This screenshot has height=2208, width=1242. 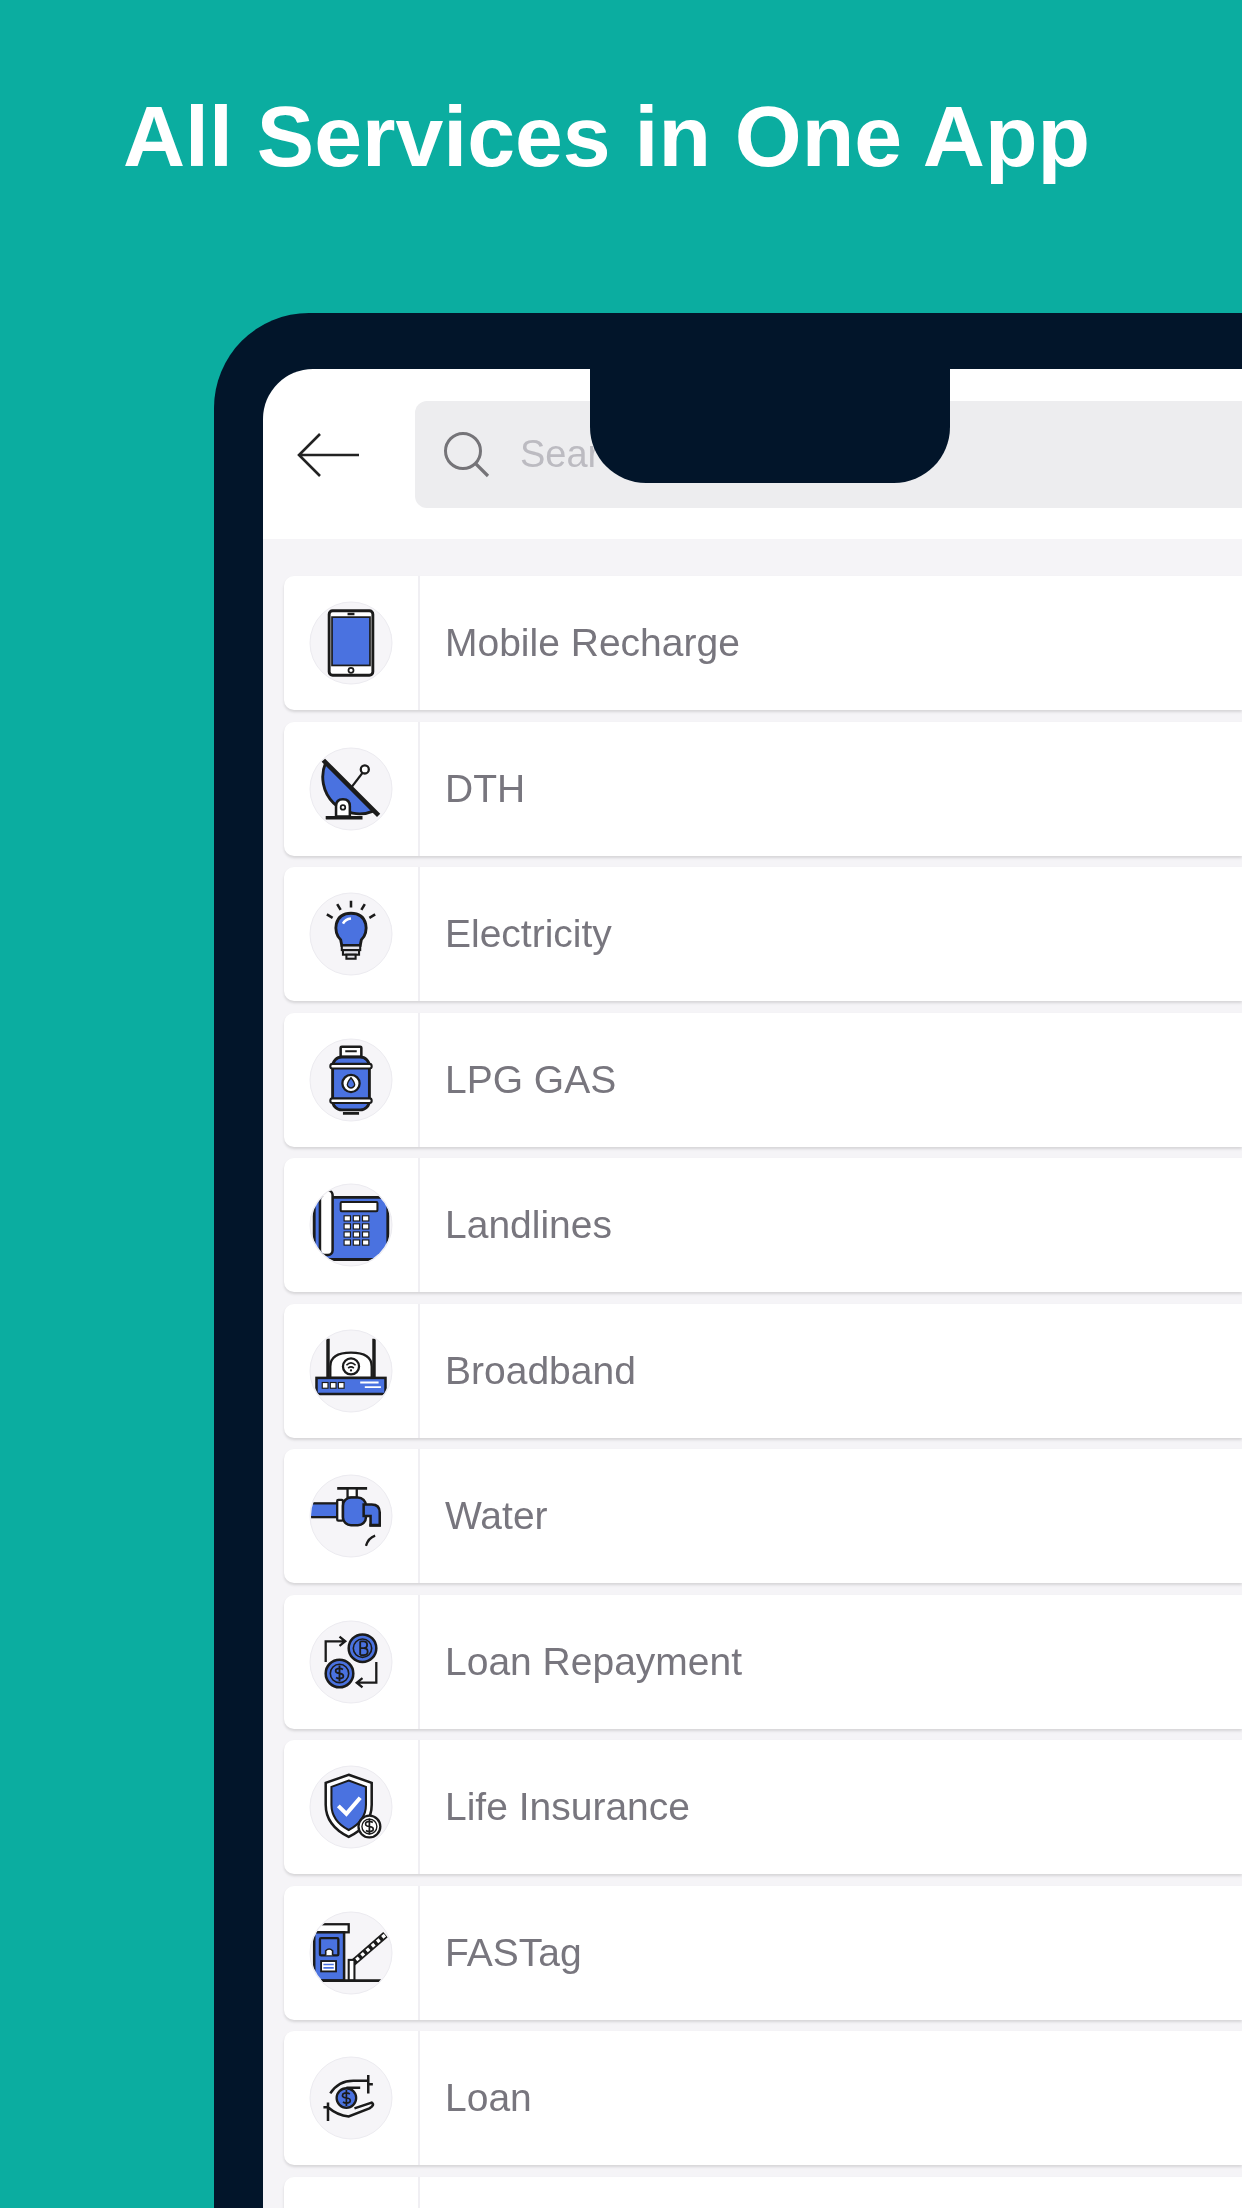 What do you see at coordinates (351, 1661) in the screenshot?
I see `coins-exchange-icon` at bounding box center [351, 1661].